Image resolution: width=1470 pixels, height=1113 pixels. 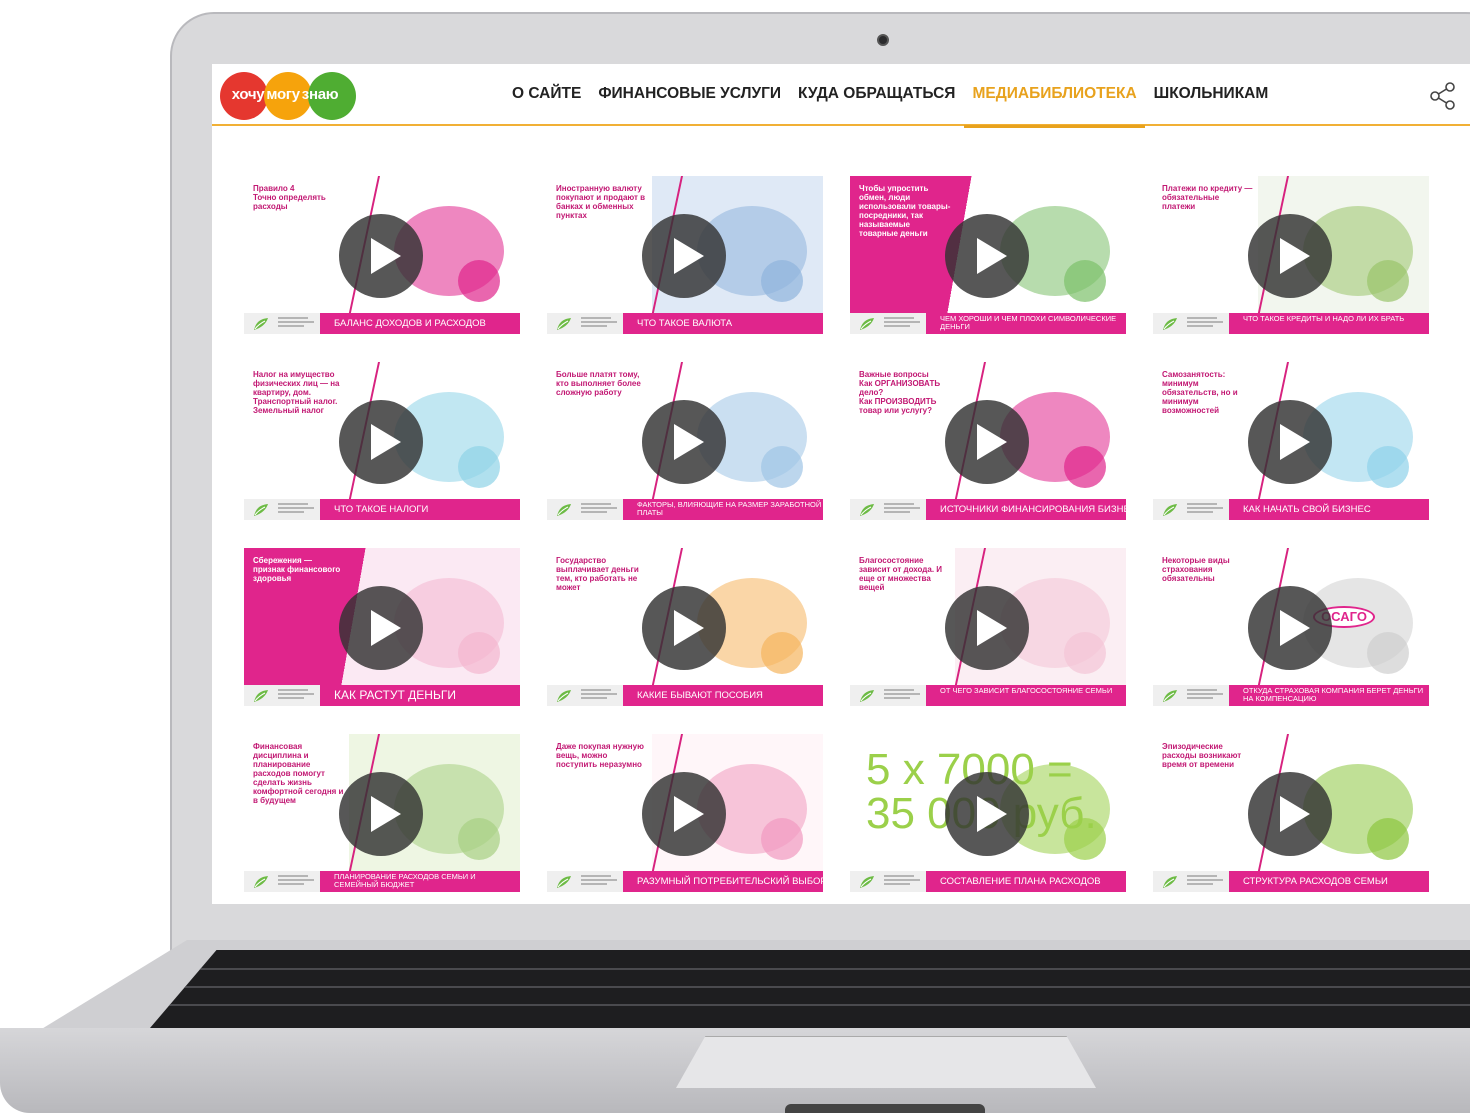 I want to click on video-title: СТРУКТУРА РАСХОДОВ СЕМЬИ, so click(x=1329, y=881).